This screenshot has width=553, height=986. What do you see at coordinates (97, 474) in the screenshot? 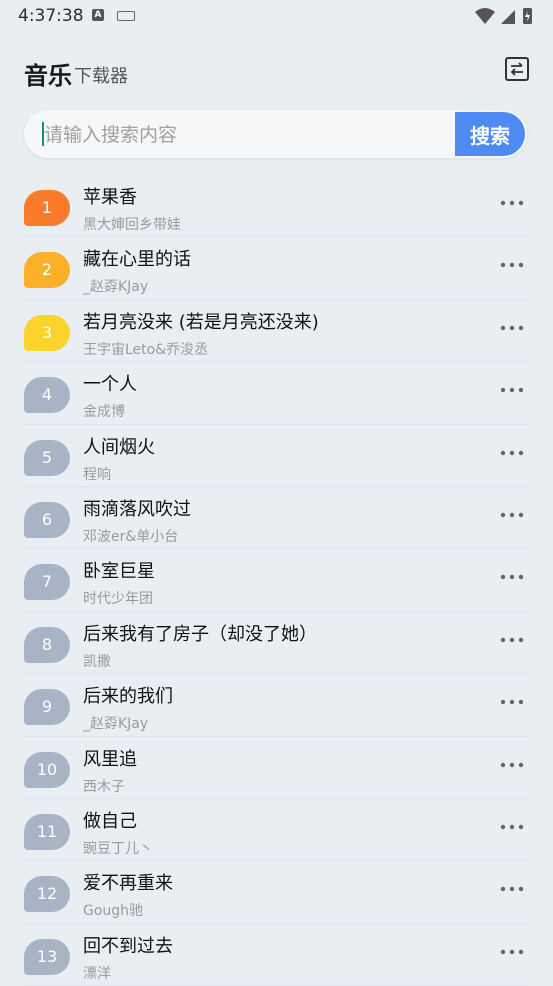
I see `song-artist: 程响` at bounding box center [97, 474].